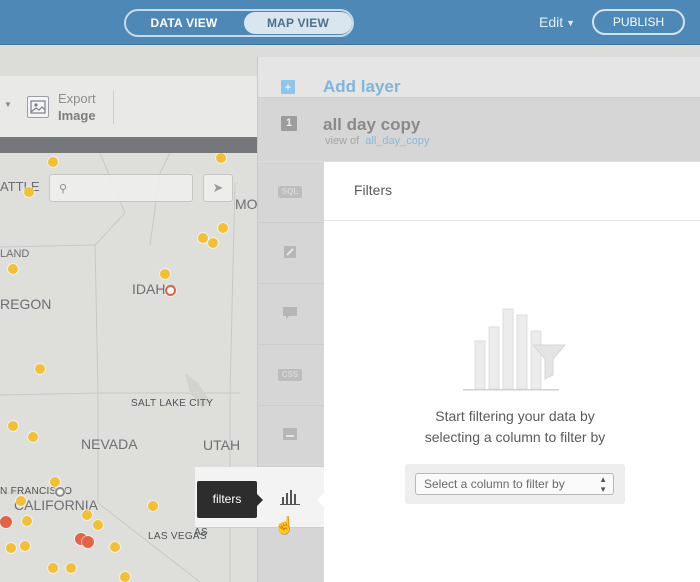 The height and width of the screenshot is (582, 700). I want to click on layer-source-line: view of all_day_copy, so click(377, 141).